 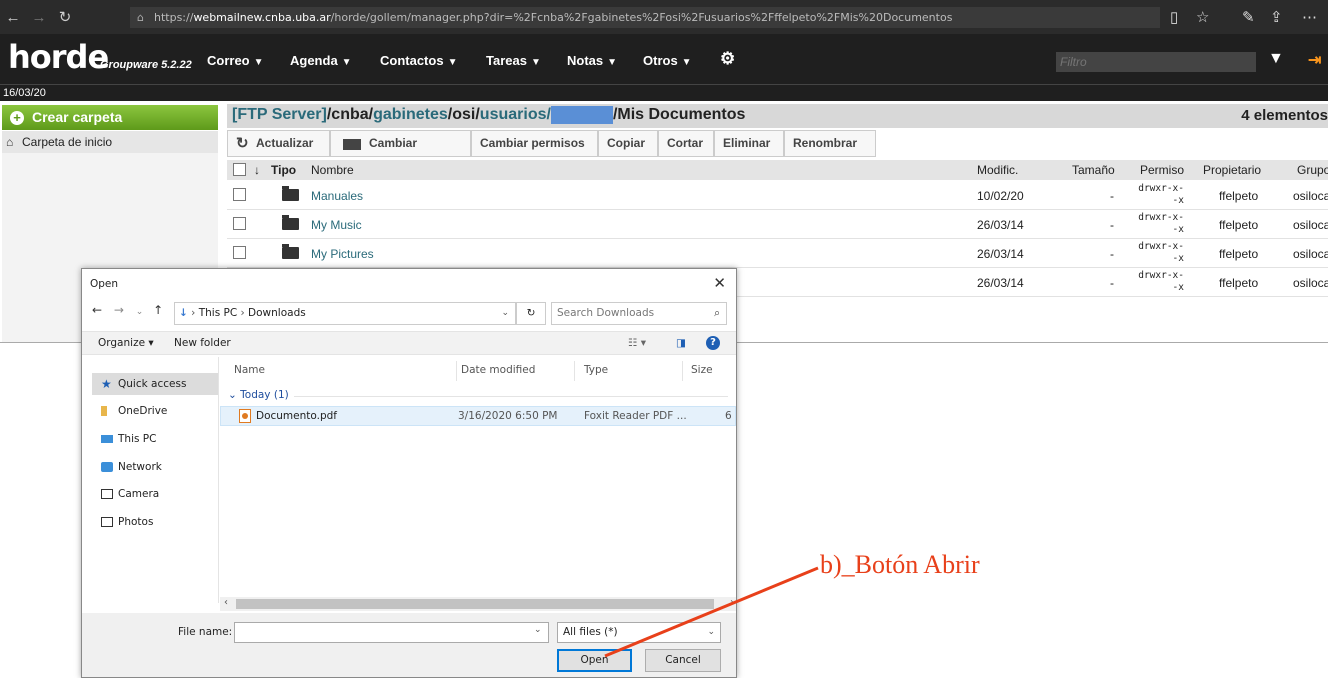 What do you see at coordinates (637, 343) in the screenshot?
I see `view-options-icon: ☷ ▾` at bounding box center [637, 343].